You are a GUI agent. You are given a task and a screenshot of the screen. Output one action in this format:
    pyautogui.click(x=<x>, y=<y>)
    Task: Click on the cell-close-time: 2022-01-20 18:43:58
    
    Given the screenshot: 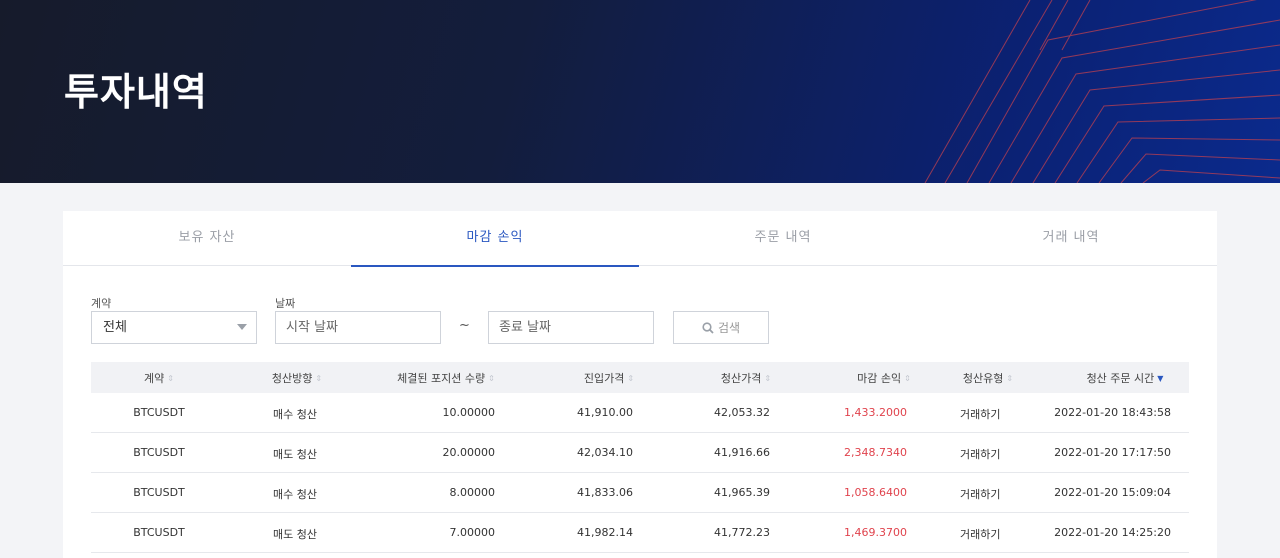 What is the action you would take?
    pyautogui.click(x=1112, y=412)
    